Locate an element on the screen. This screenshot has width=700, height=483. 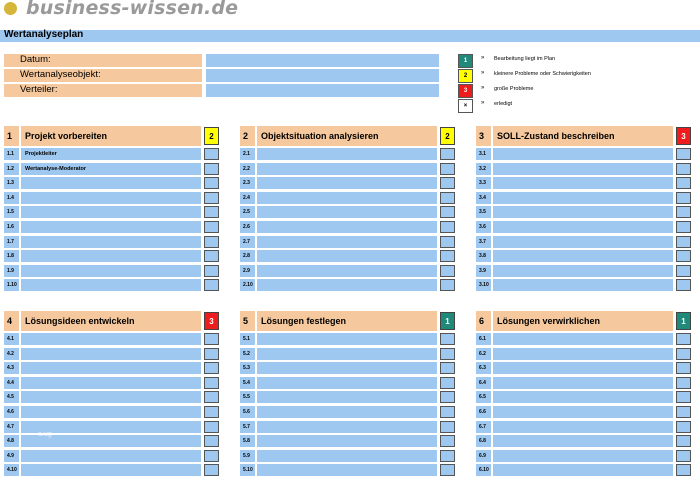
object-field is located at coordinates (322, 75).